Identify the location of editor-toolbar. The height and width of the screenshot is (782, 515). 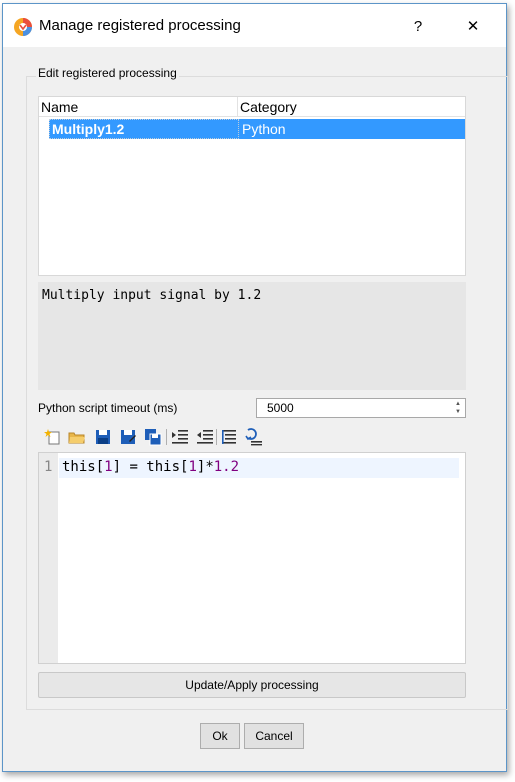
(155, 438).